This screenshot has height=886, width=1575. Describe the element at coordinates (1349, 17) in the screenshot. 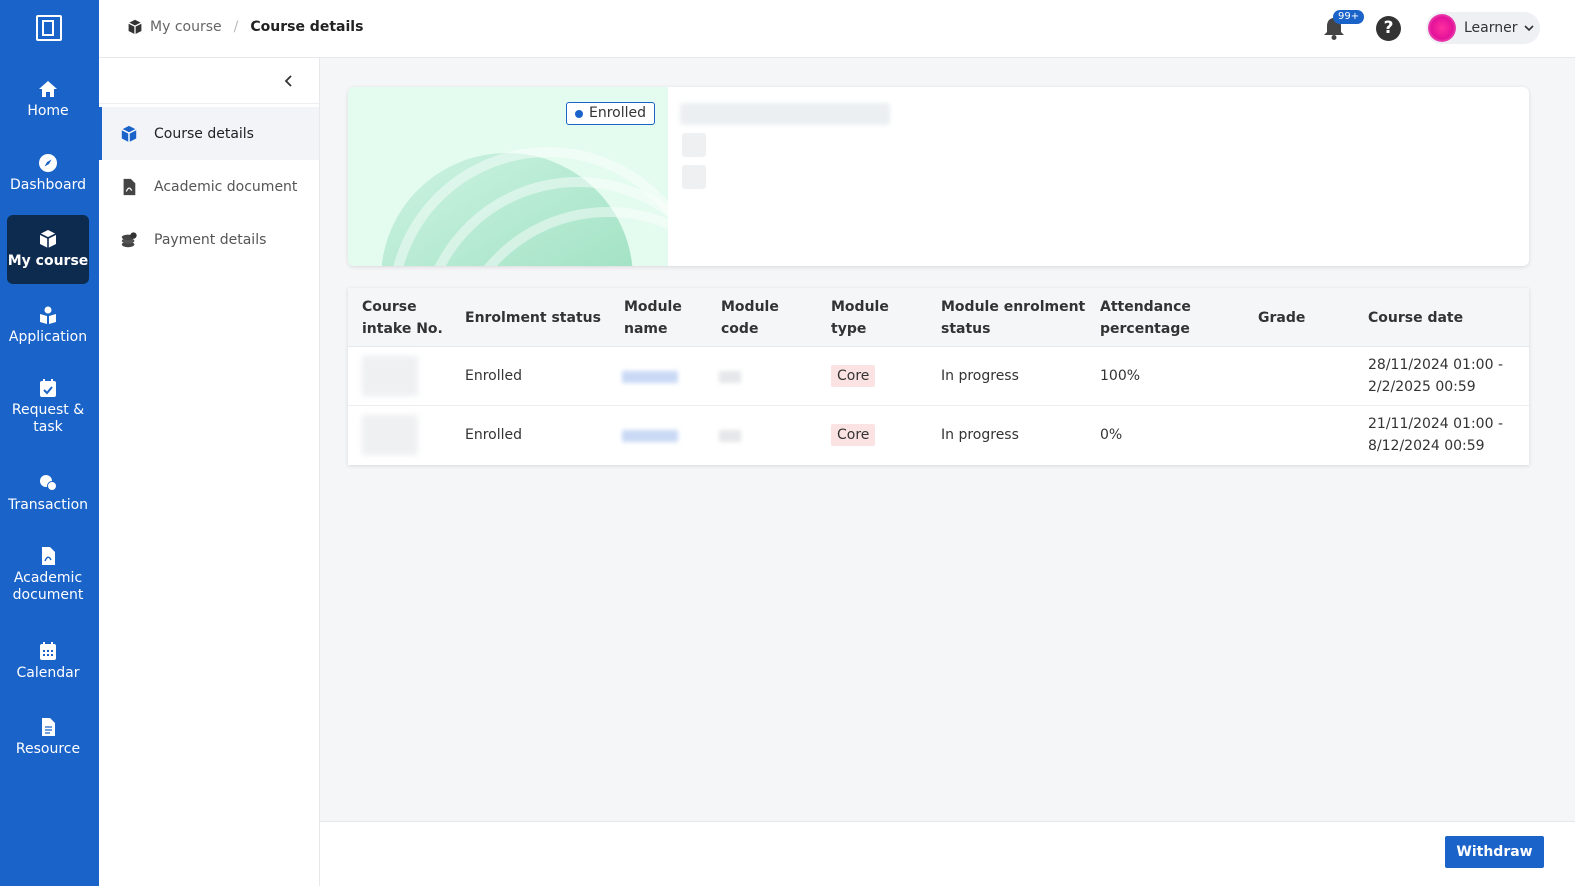

I see `notification-badge: 99+` at that location.